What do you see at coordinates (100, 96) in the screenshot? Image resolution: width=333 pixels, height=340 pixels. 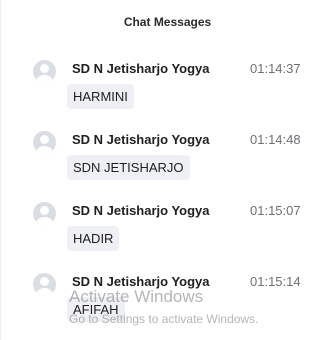 I see `message-text: HARMINI` at bounding box center [100, 96].